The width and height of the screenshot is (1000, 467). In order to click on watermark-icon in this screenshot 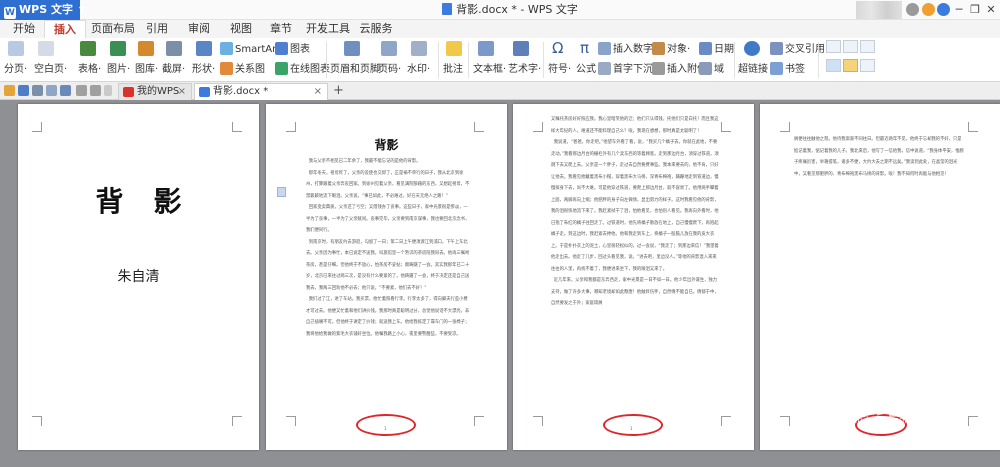, I will do `click(419, 48)`.